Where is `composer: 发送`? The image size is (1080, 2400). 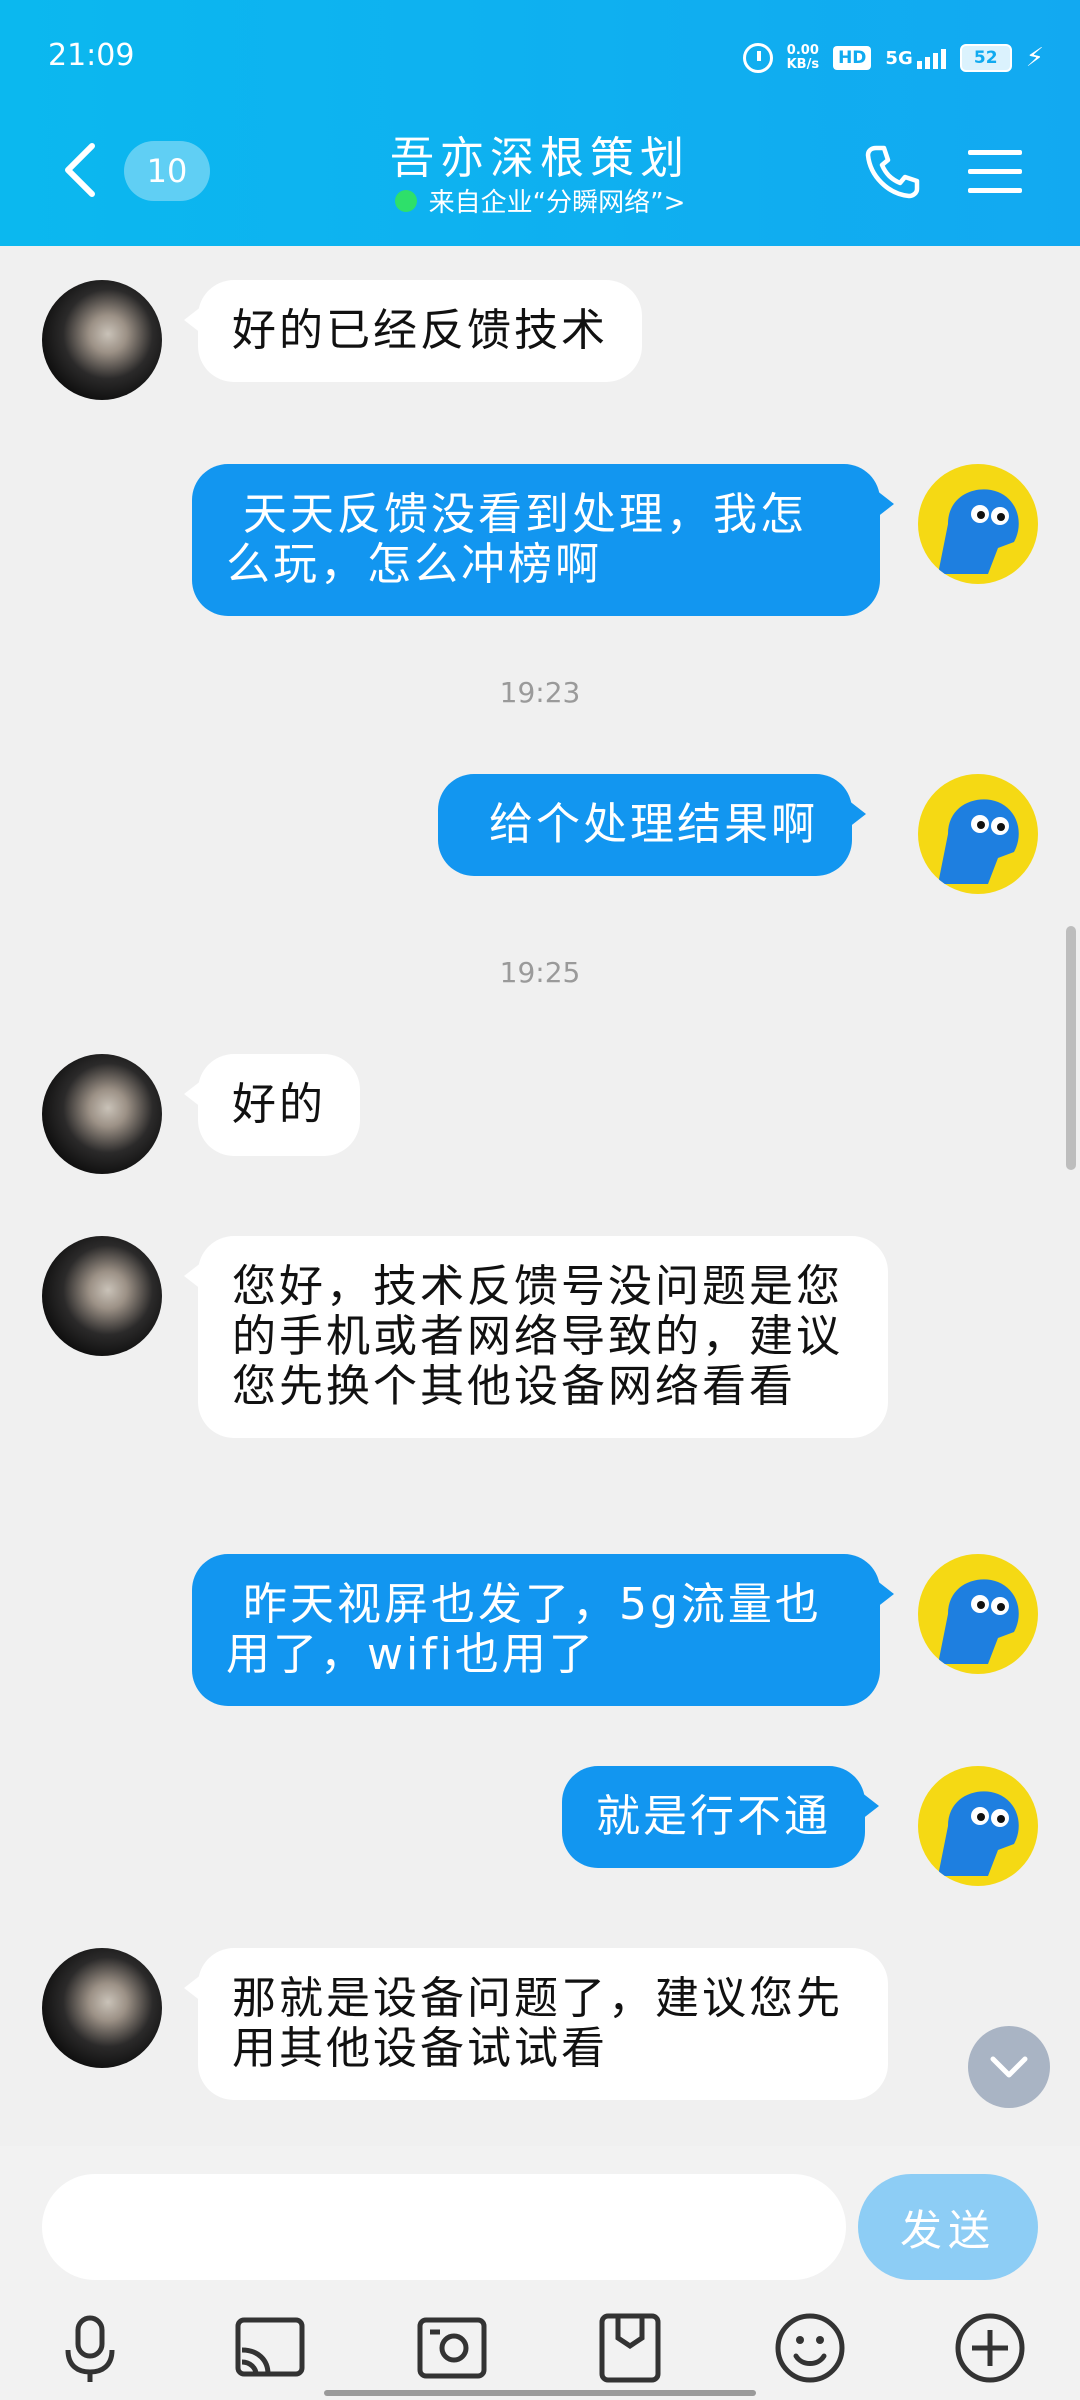 composer: 发送 is located at coordinates (540, 2273).